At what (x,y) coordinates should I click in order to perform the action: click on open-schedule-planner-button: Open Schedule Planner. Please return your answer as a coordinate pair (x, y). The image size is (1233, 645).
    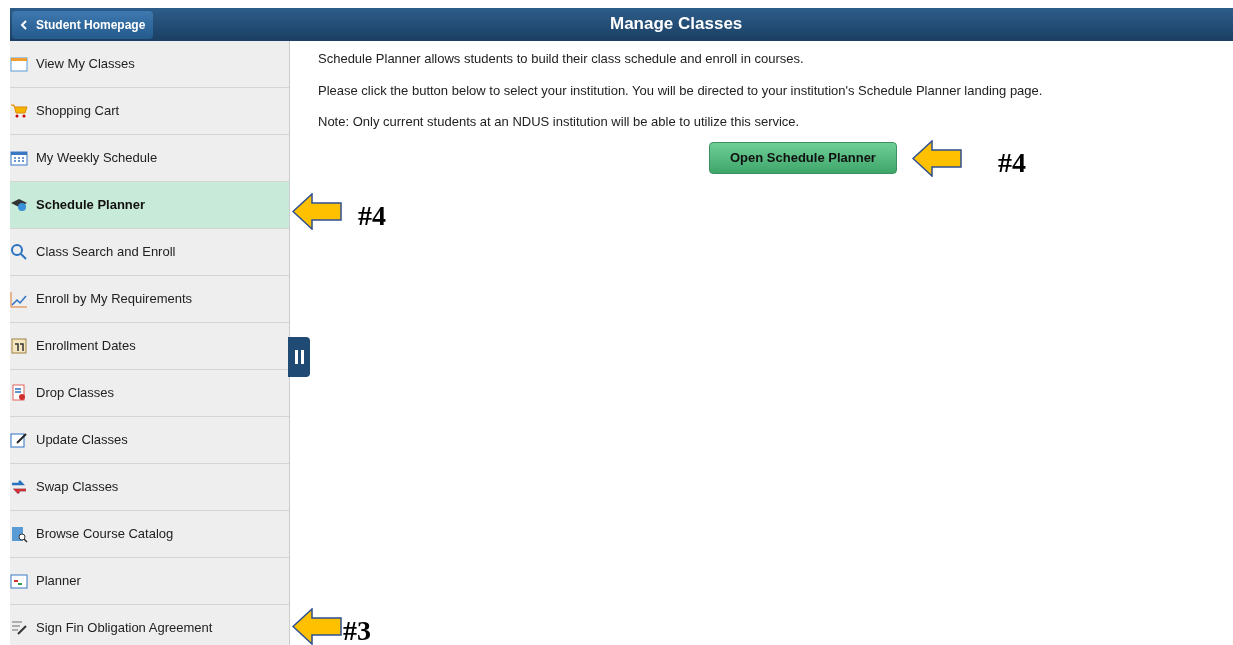
    Looking at the image, I should click on (803, 157).